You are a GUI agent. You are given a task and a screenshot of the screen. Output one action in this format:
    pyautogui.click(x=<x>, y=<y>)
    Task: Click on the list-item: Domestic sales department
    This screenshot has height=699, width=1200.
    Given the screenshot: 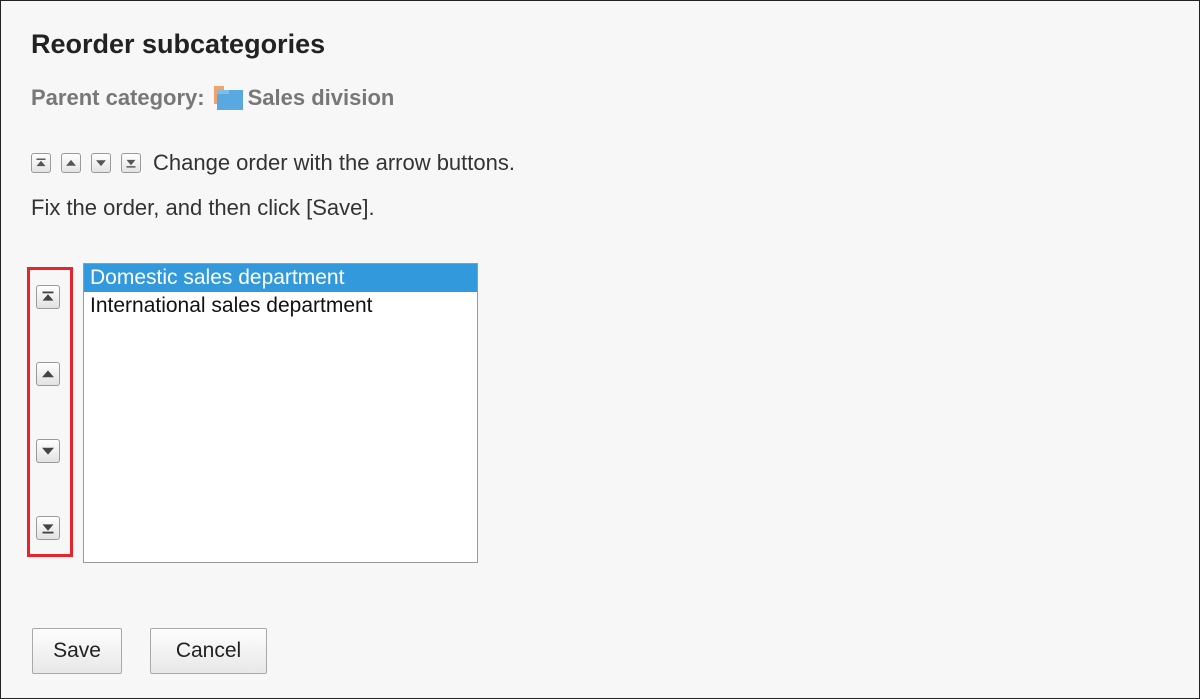 What is the action you would take?
    pyautogui.click(x=280, y=278)
    